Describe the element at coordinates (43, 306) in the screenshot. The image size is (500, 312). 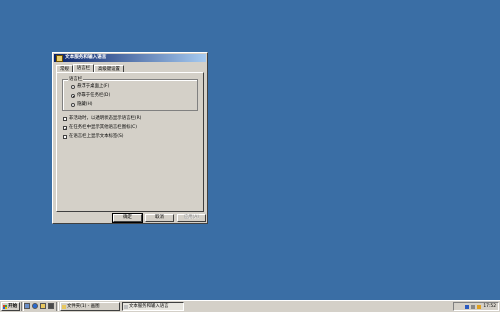
I see `folder-icon` at that location.